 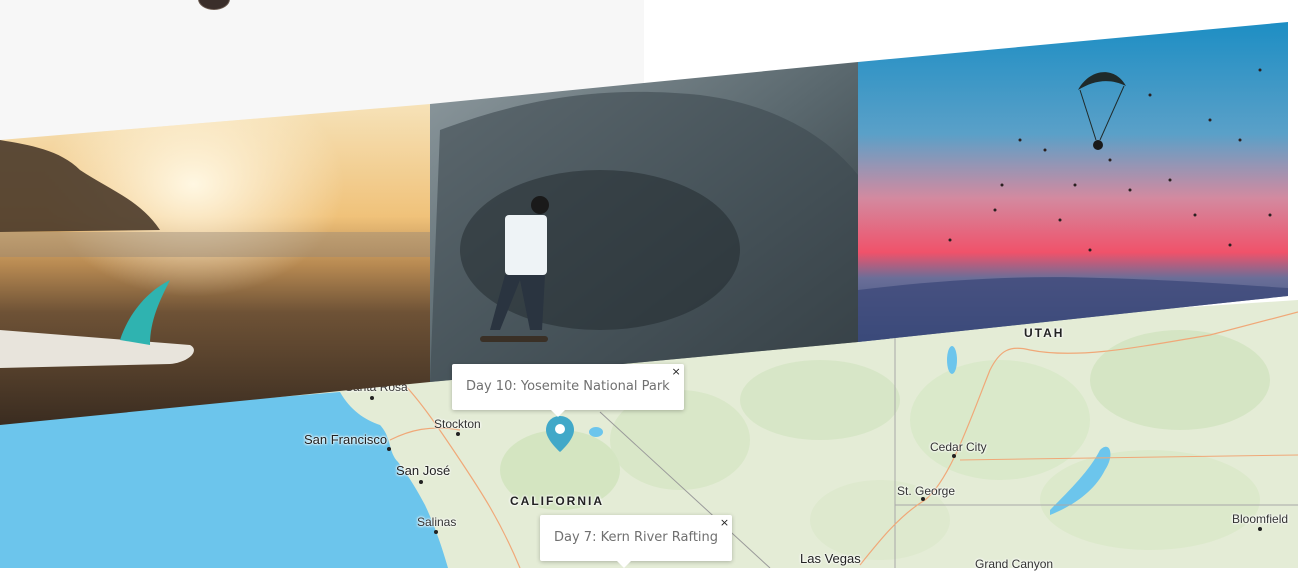 What do you see at coordinates (568, 386) in the screenshot?
I see `popup-label: Day 10: Yosemite National Park` at bounding box center [568, 386].